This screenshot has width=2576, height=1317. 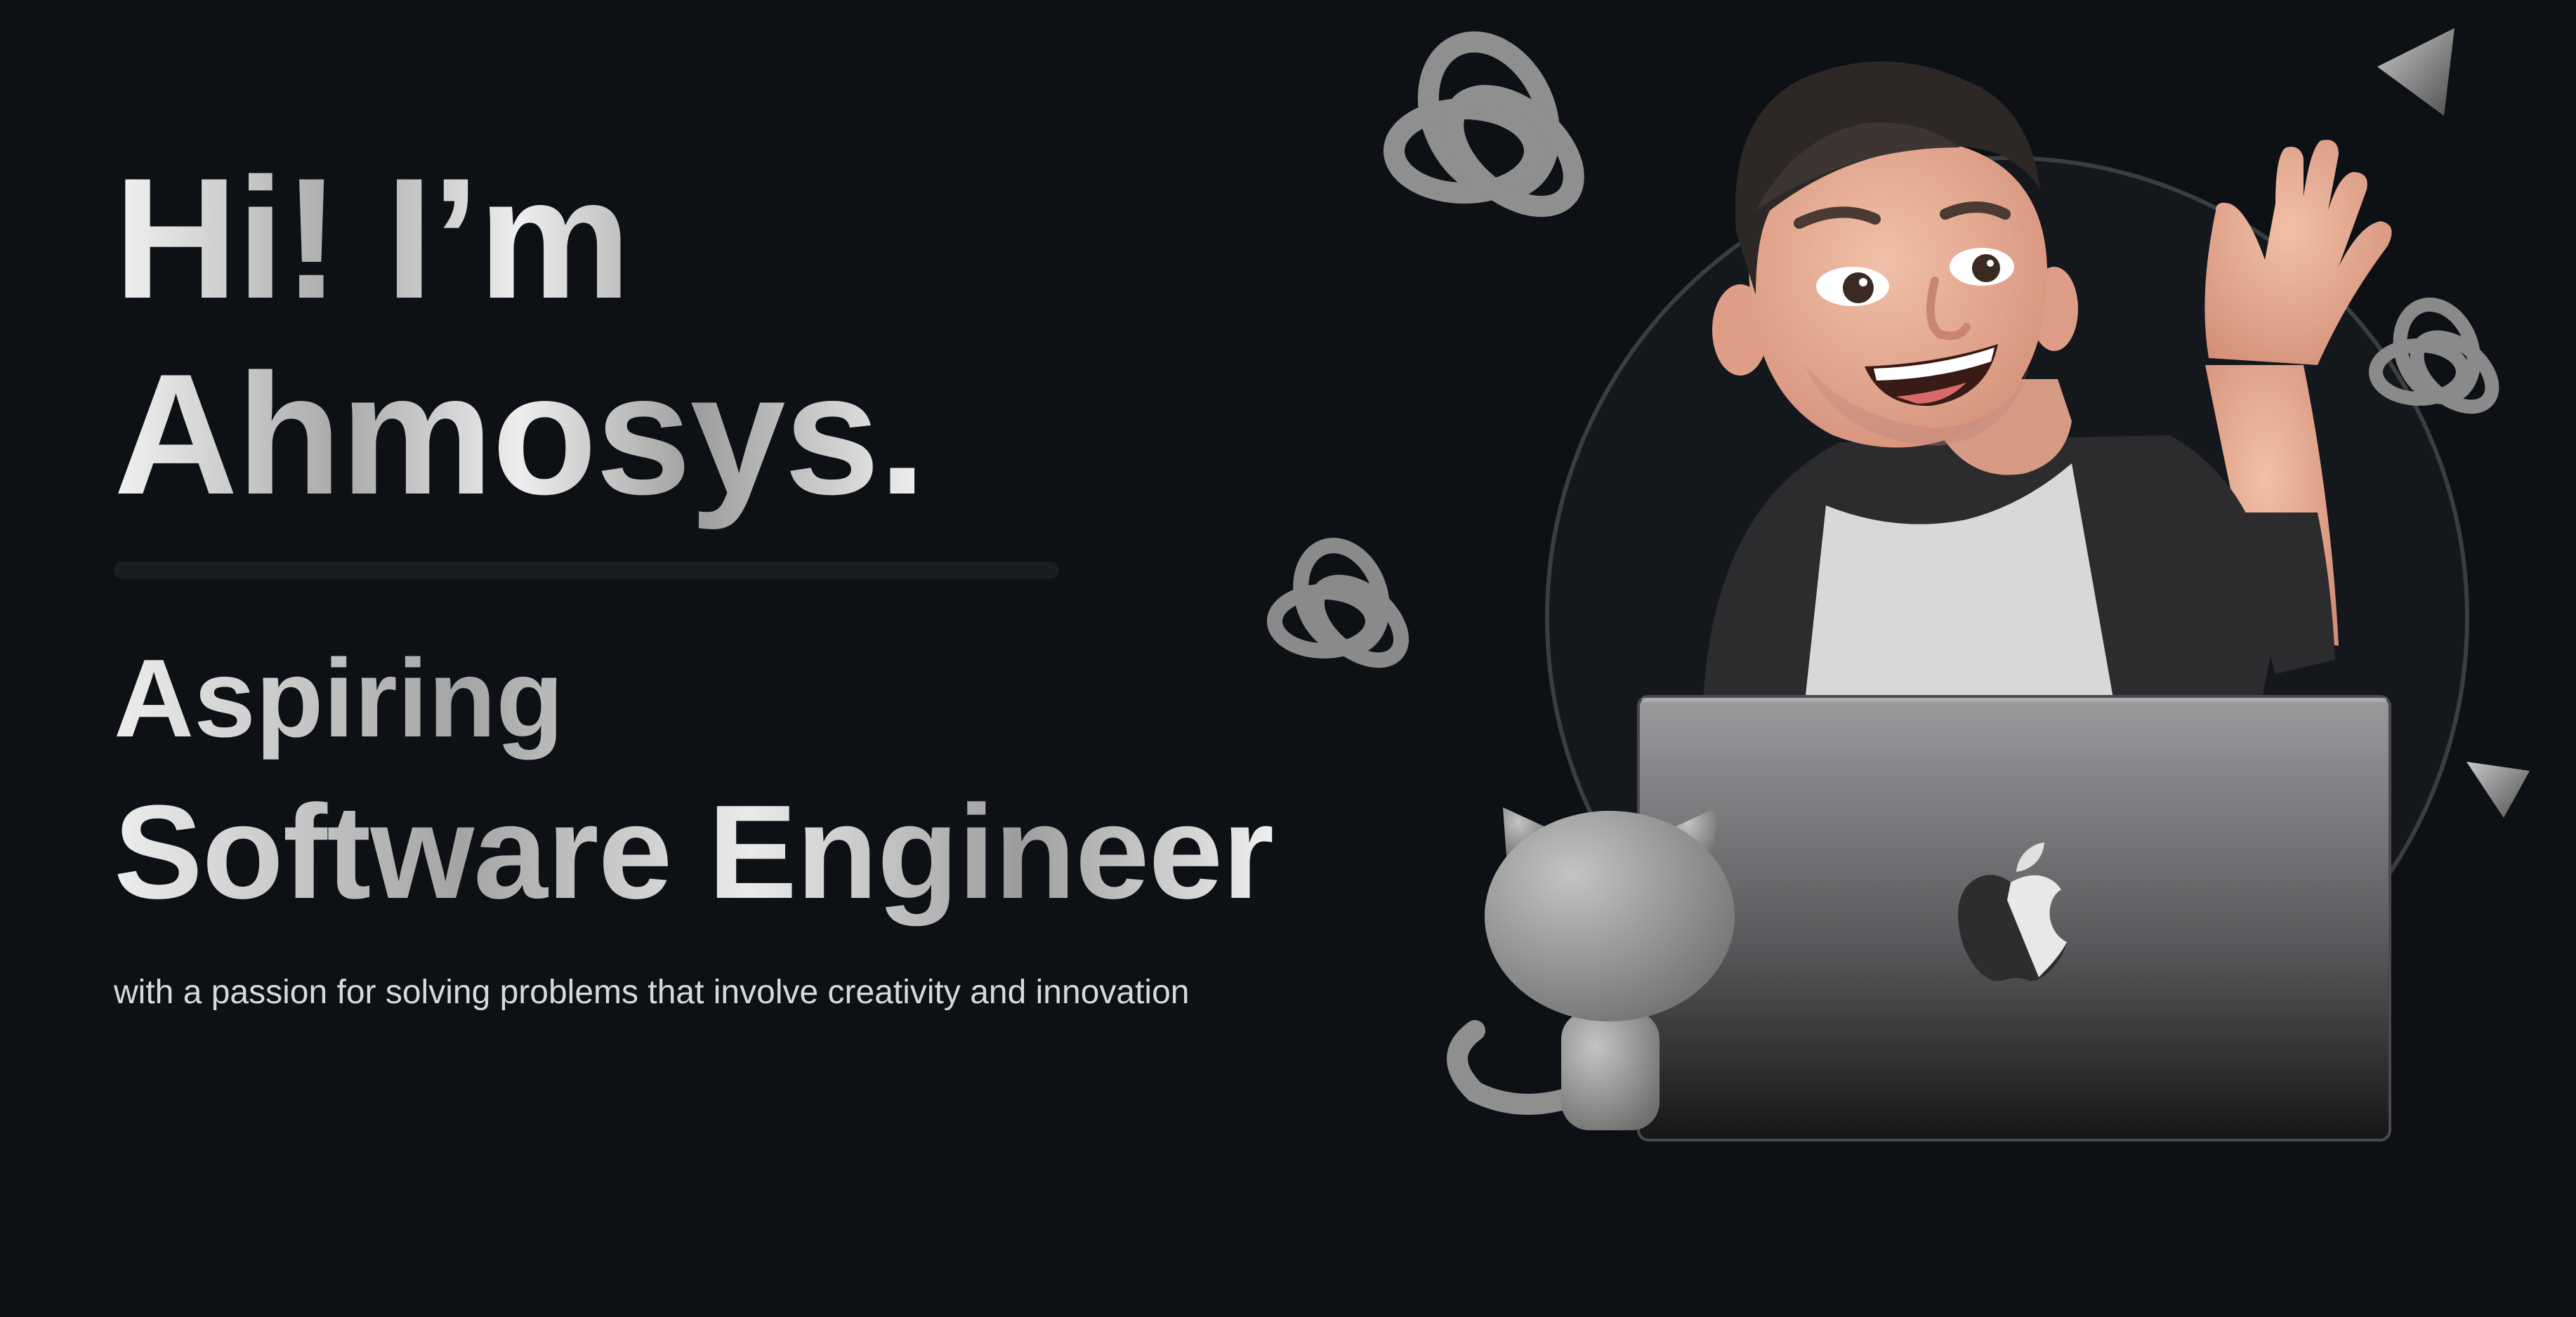 What do you see at coordinates (693, 699) in the screenshot?
I see `role-line-1: Aspiring` at bounding box center [693, 699].